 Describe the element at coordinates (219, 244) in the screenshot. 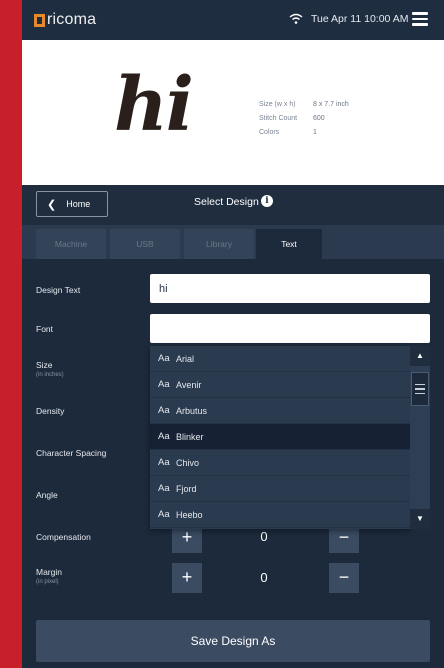

I see `tab-library: Library` at that location.